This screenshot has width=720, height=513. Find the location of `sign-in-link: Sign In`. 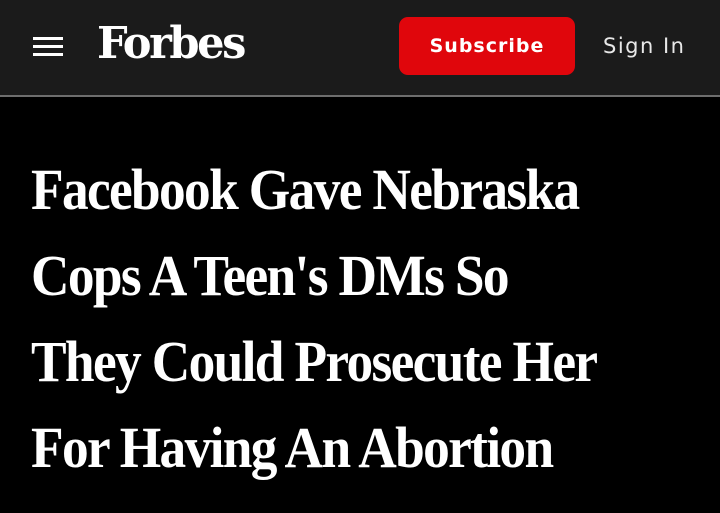

sign-in-link: Sign In is located at coordinates (644, 46).